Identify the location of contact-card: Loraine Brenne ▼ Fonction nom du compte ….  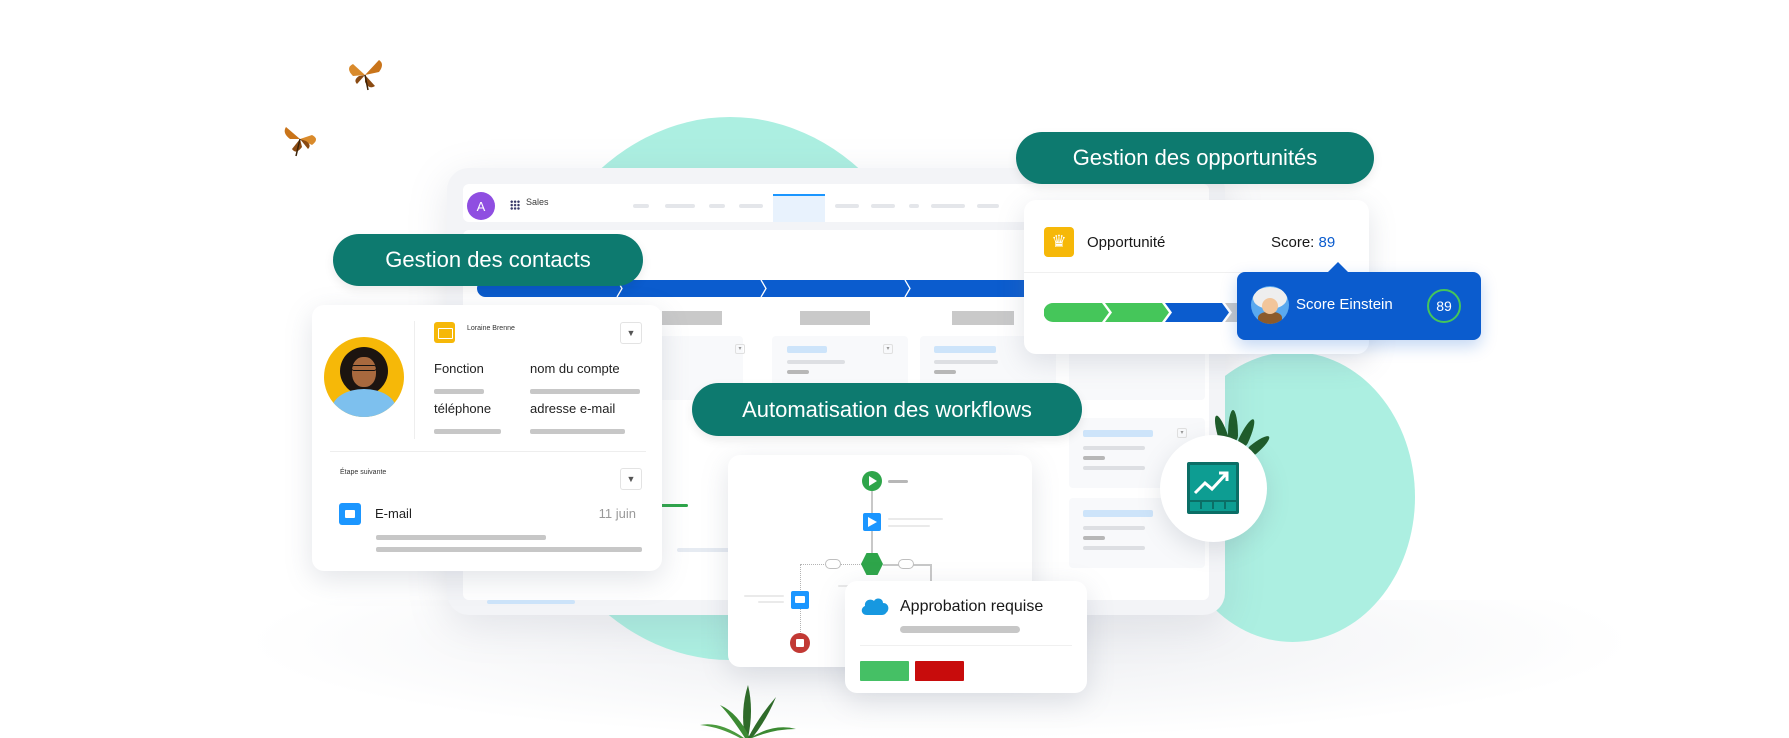
(487, 438).